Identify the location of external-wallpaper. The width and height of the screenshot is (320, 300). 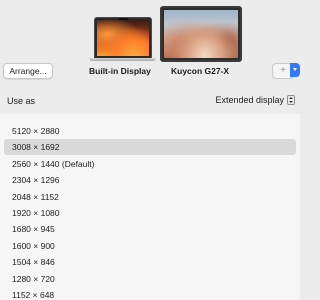
(201, 34).